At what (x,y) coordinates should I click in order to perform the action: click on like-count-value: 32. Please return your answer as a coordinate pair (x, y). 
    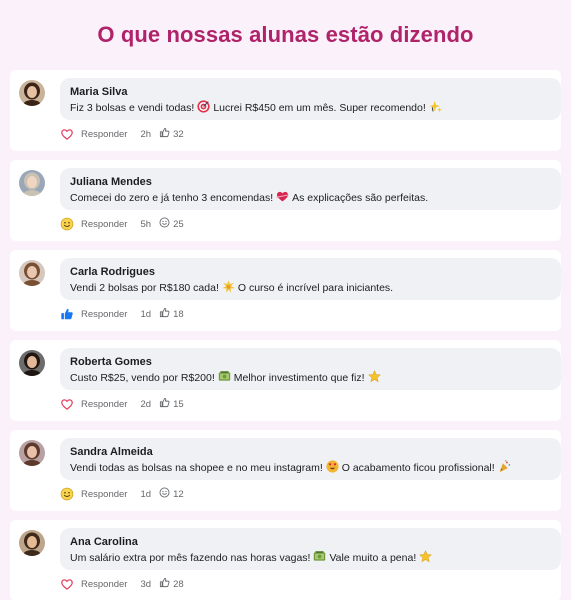
    Looking at the image, I should click on (178, 134).